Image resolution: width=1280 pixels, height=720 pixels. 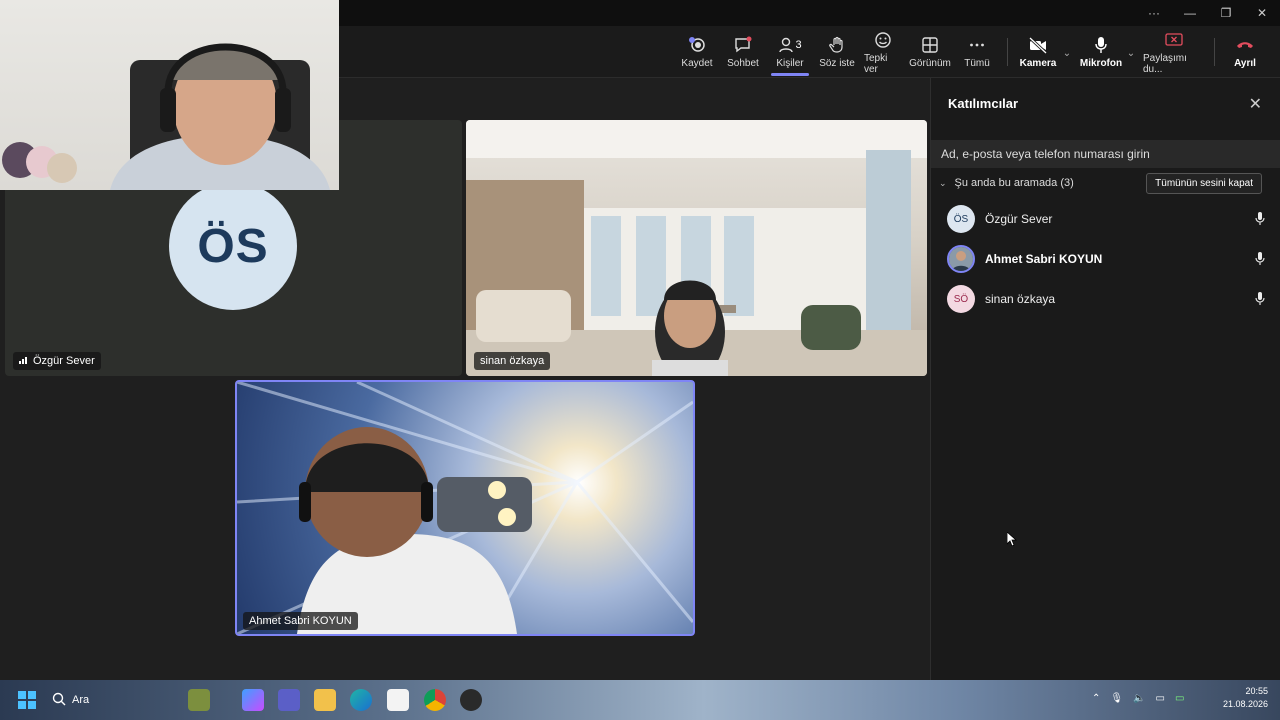 I want to click on stop-share-icon, so click(x=1174, y=40).